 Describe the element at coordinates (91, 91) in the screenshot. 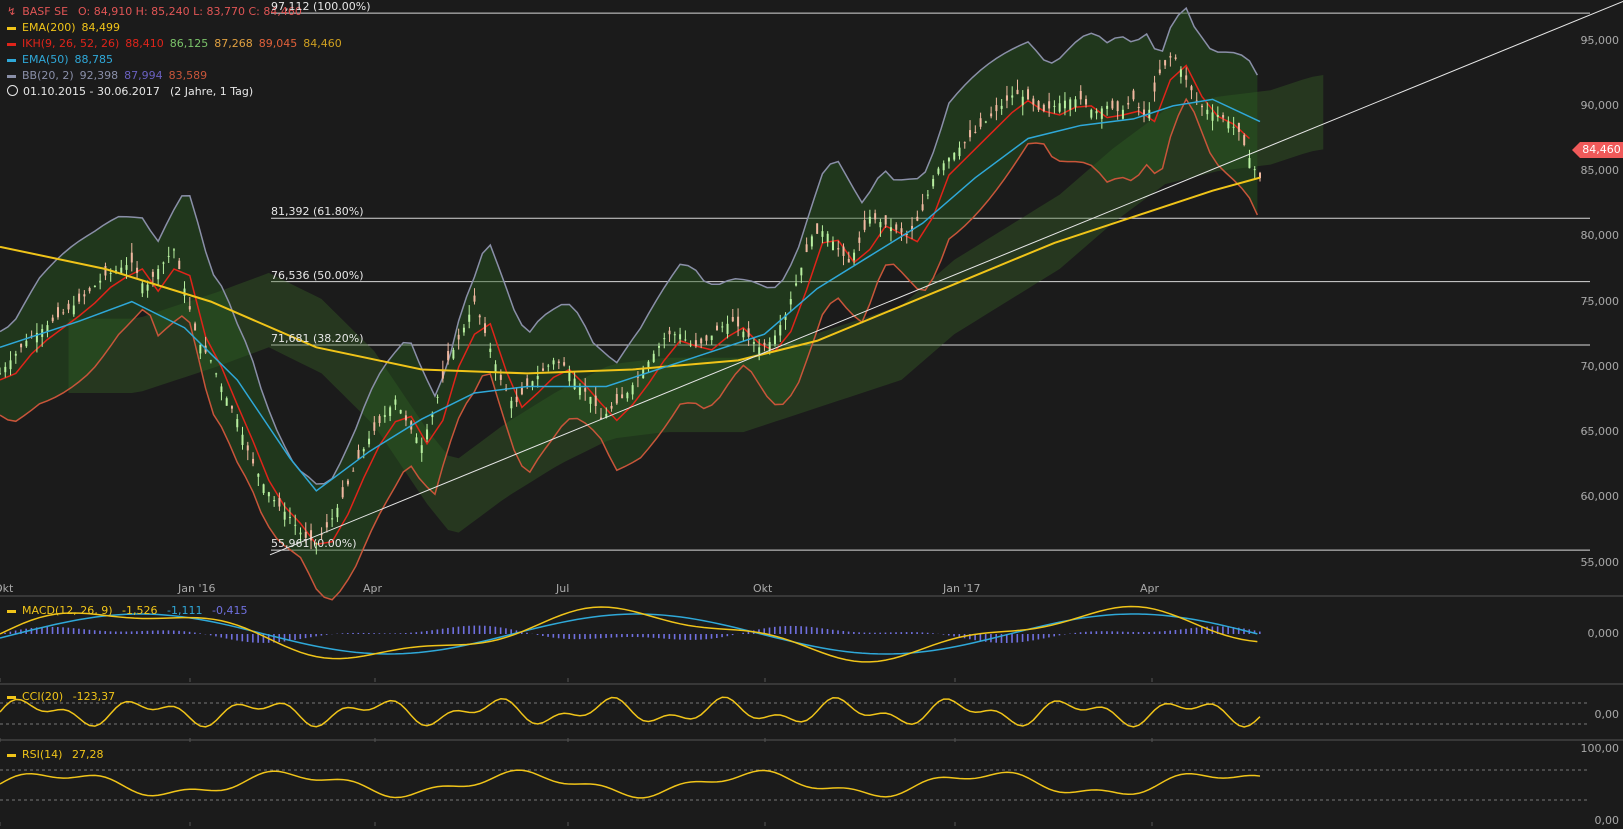

I see `period-range: 01.10.2015 - 30.06.2017` at that location.